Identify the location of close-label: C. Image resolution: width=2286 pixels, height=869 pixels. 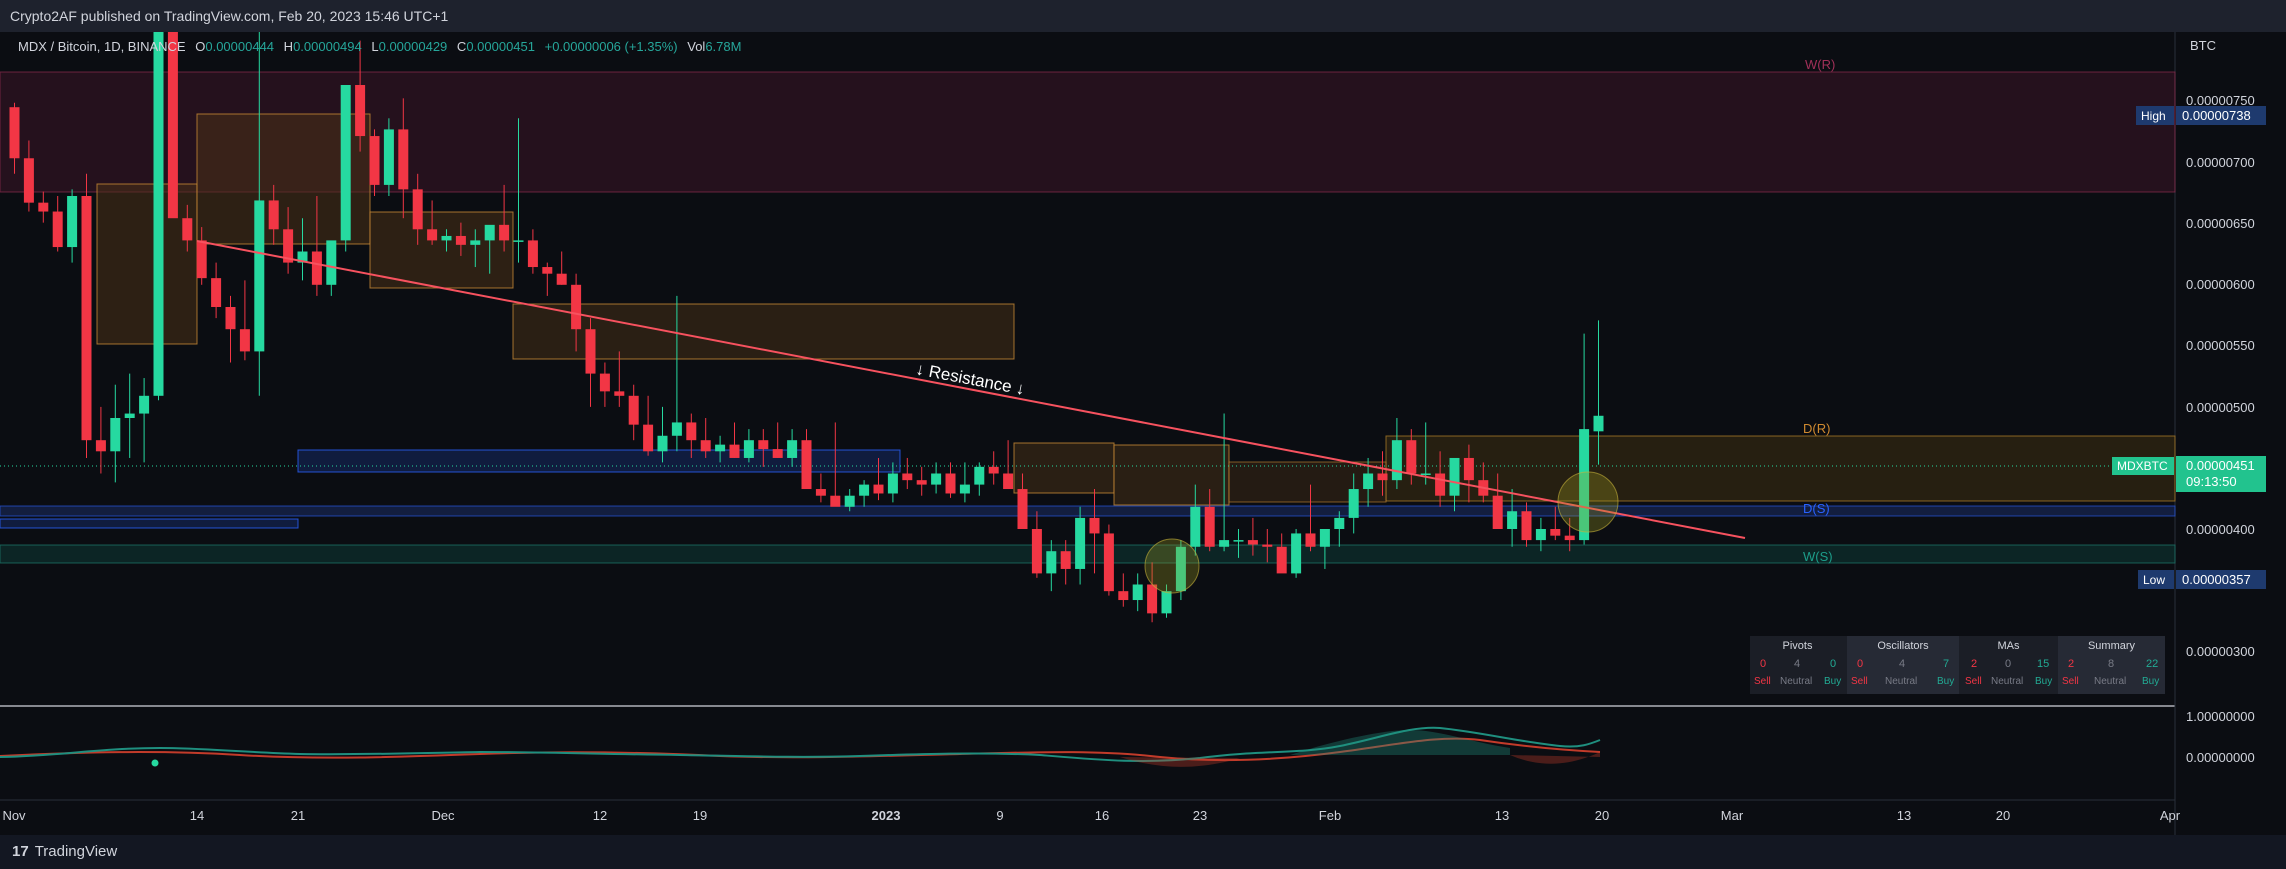
(461, 46).